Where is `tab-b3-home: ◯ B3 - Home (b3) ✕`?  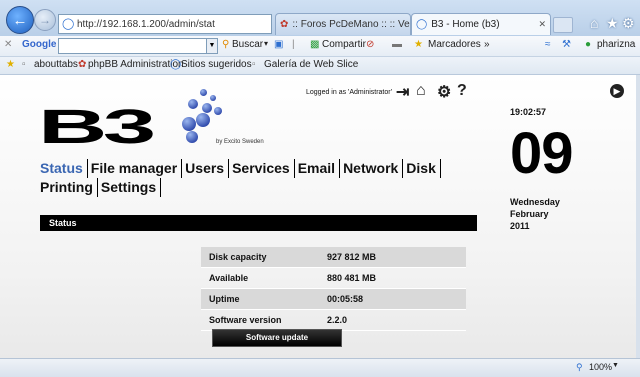 tab-b3-home: ◯ B3 - Home (b3) ✕ is located at coordinates (481, 24).